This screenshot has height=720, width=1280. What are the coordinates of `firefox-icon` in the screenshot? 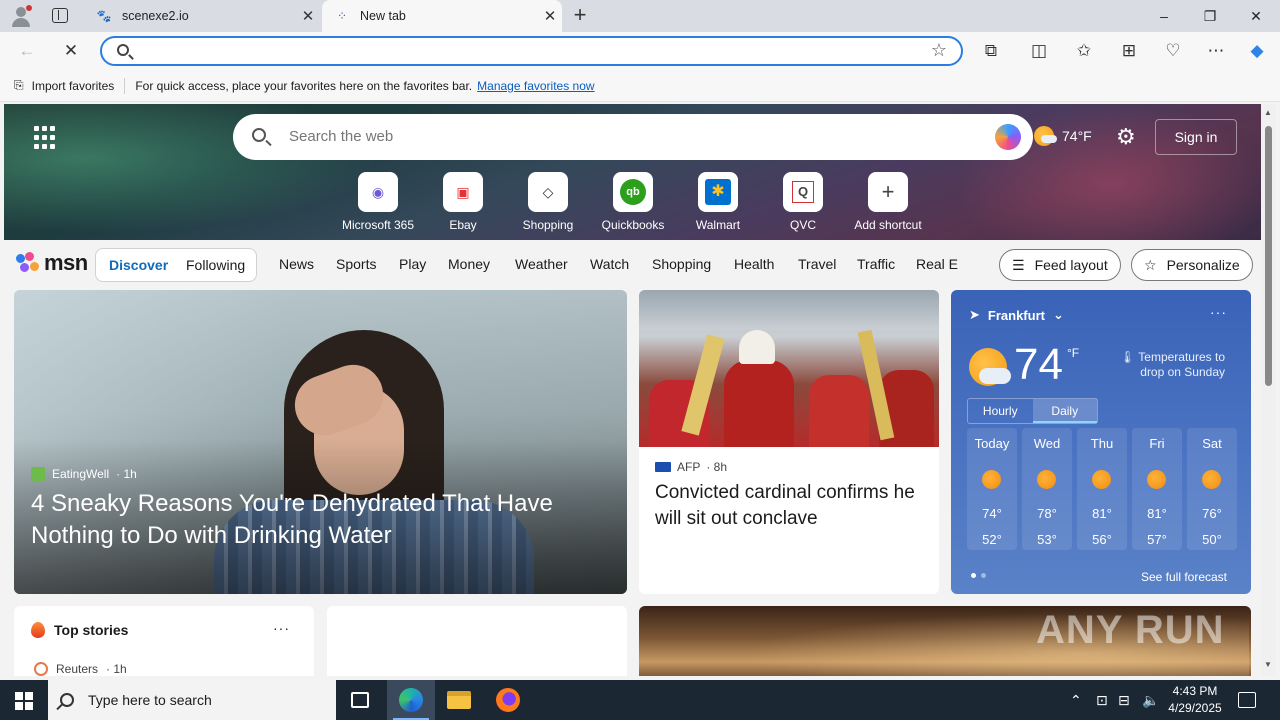 It's located at (508, 700).